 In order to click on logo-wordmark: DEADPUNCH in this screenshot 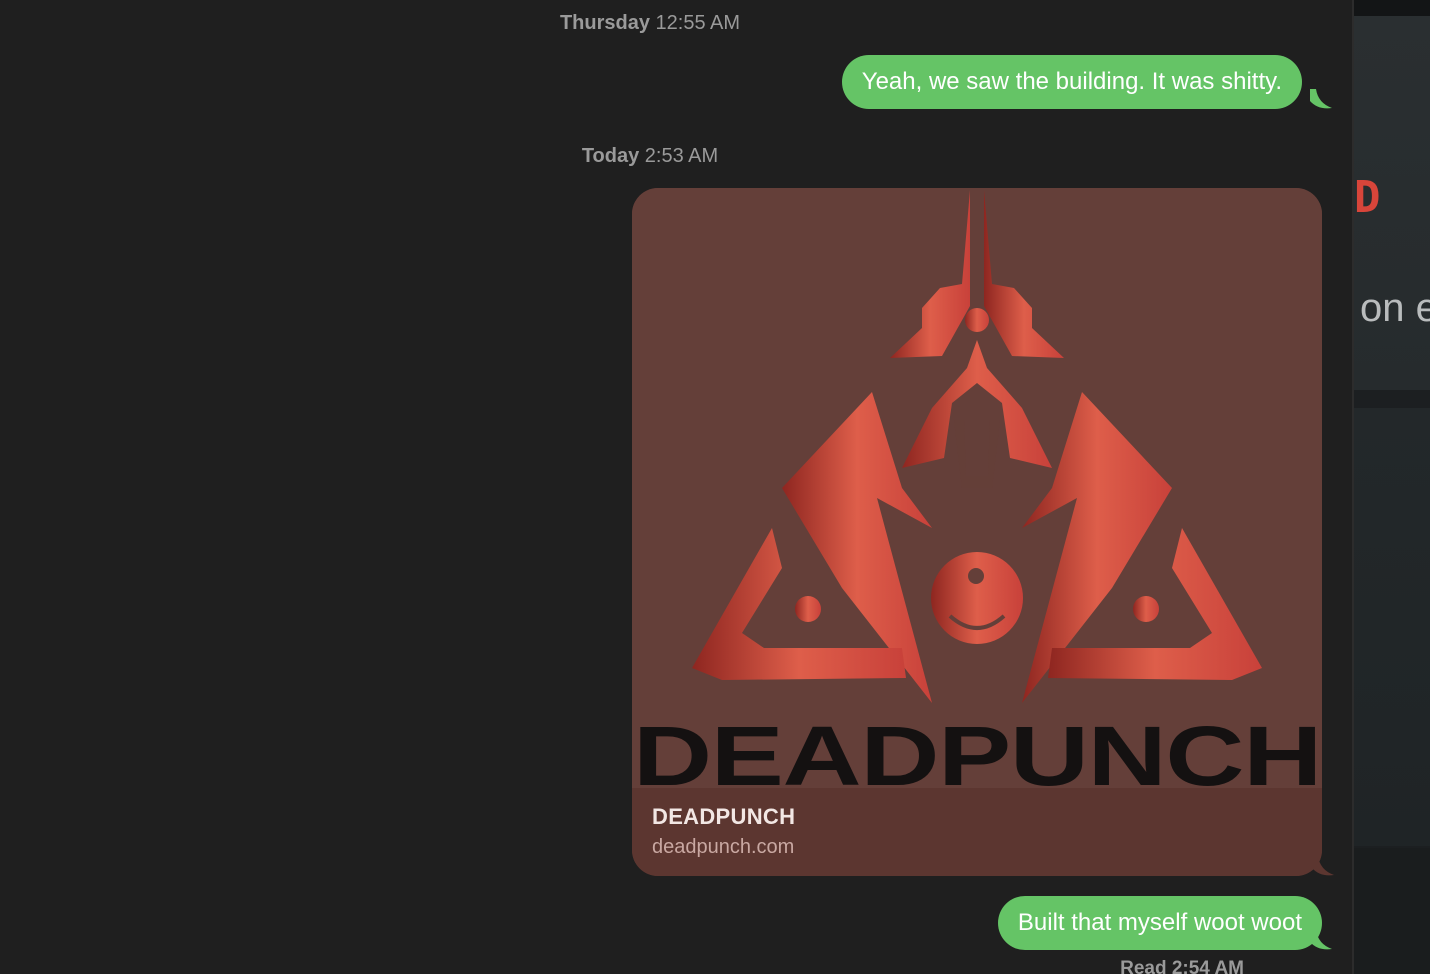, I will do `click(977, 748)`.